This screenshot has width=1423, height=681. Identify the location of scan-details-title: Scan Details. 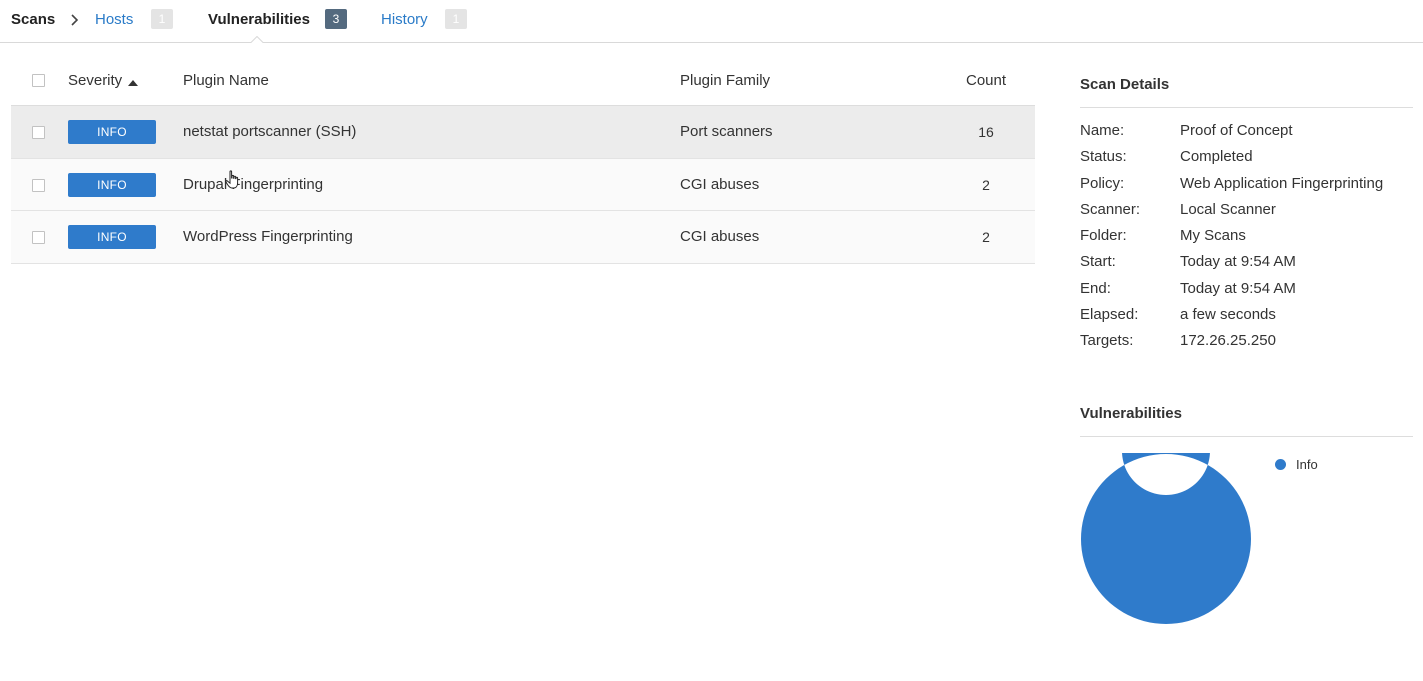
(1125, 84).